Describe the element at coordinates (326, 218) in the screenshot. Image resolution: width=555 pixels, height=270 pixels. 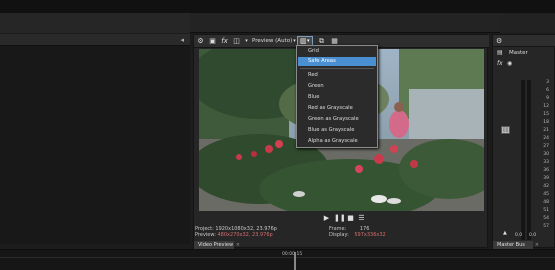
I see `play-icon: ▶` at that location.